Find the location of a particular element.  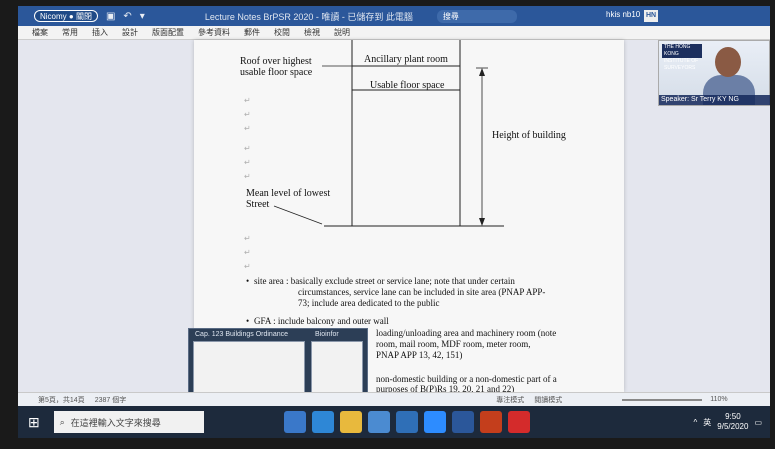

usable-floor-space-label: Usable floor space is located at coordinates (407, 85).